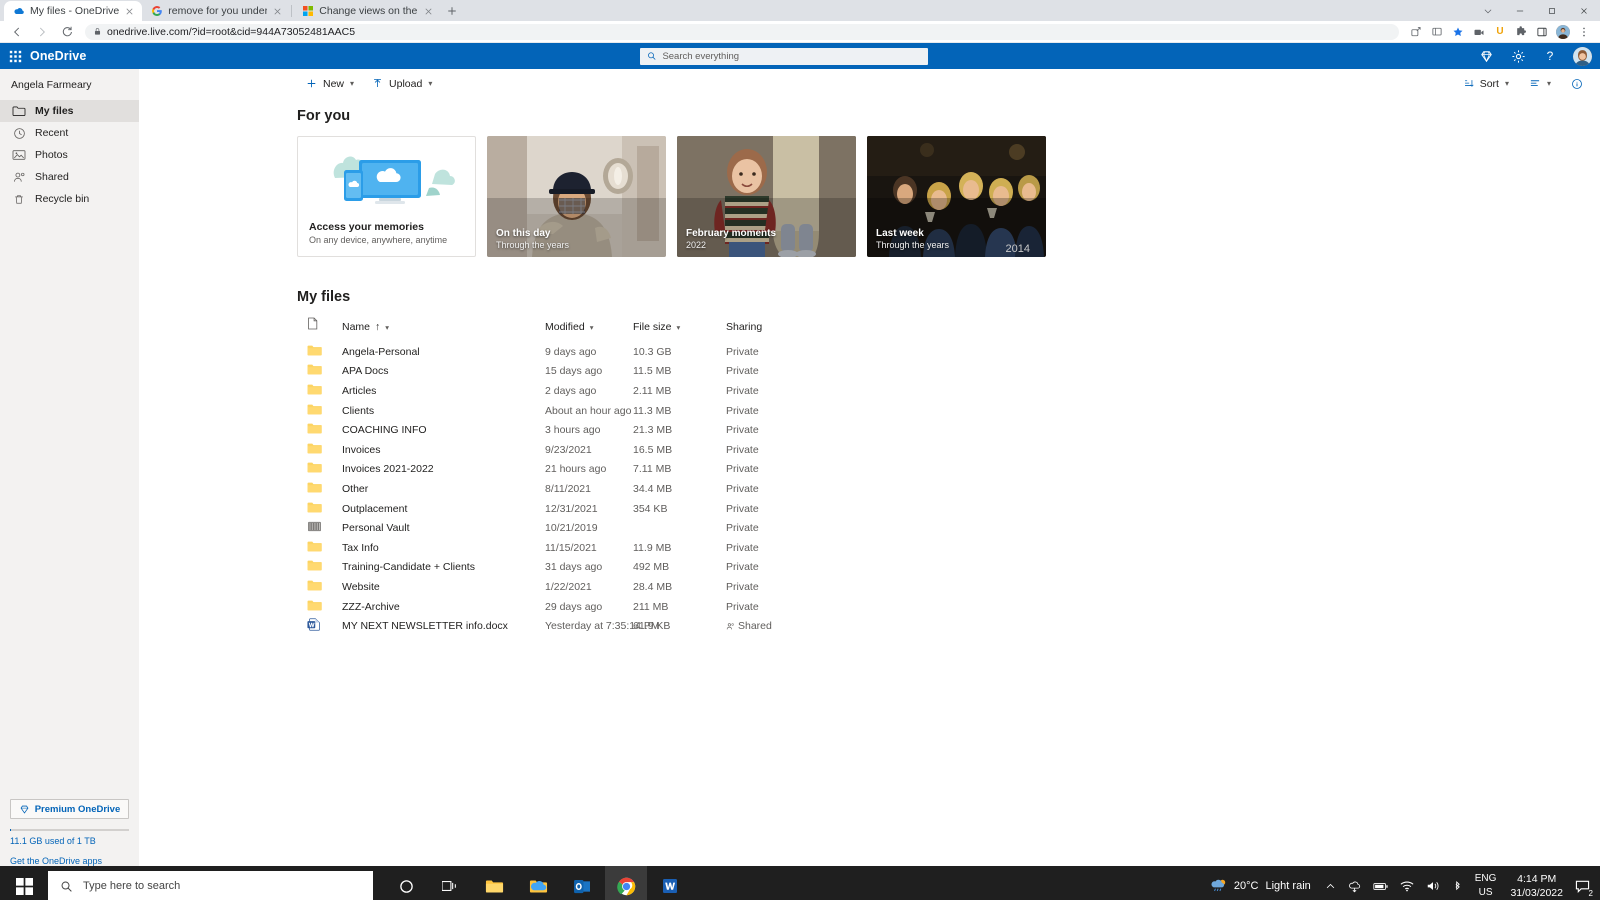 The height and width of the screenshot is (900, 1600). Describe the element at coordinates (1542, 32) in the screenshot. I see `sidebar-icon` at that location.